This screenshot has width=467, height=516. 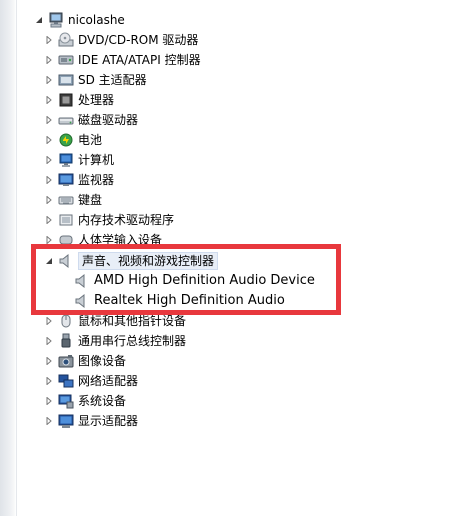 I want to click on category-computer: 计算机, so click(x=79, y=160).